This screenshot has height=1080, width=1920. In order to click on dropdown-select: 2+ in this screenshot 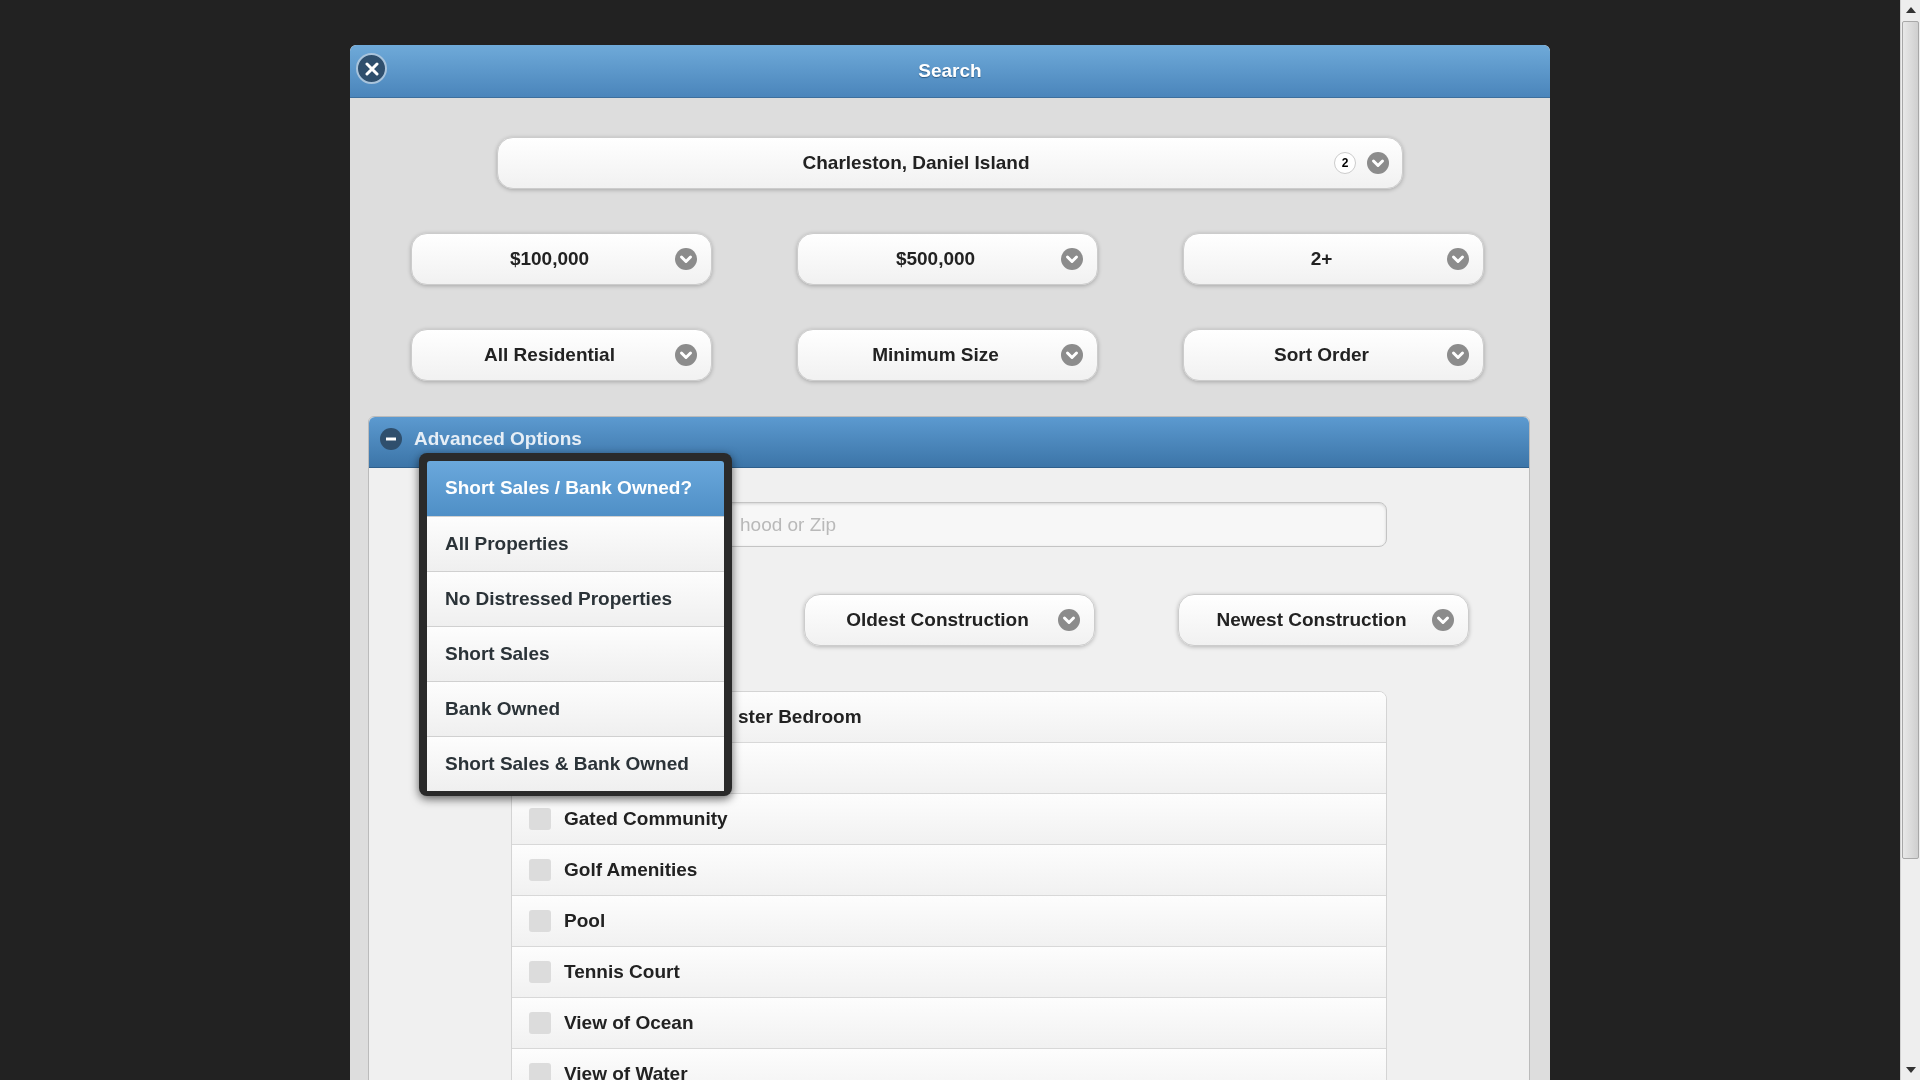, I will do `click(1333, 259)`.